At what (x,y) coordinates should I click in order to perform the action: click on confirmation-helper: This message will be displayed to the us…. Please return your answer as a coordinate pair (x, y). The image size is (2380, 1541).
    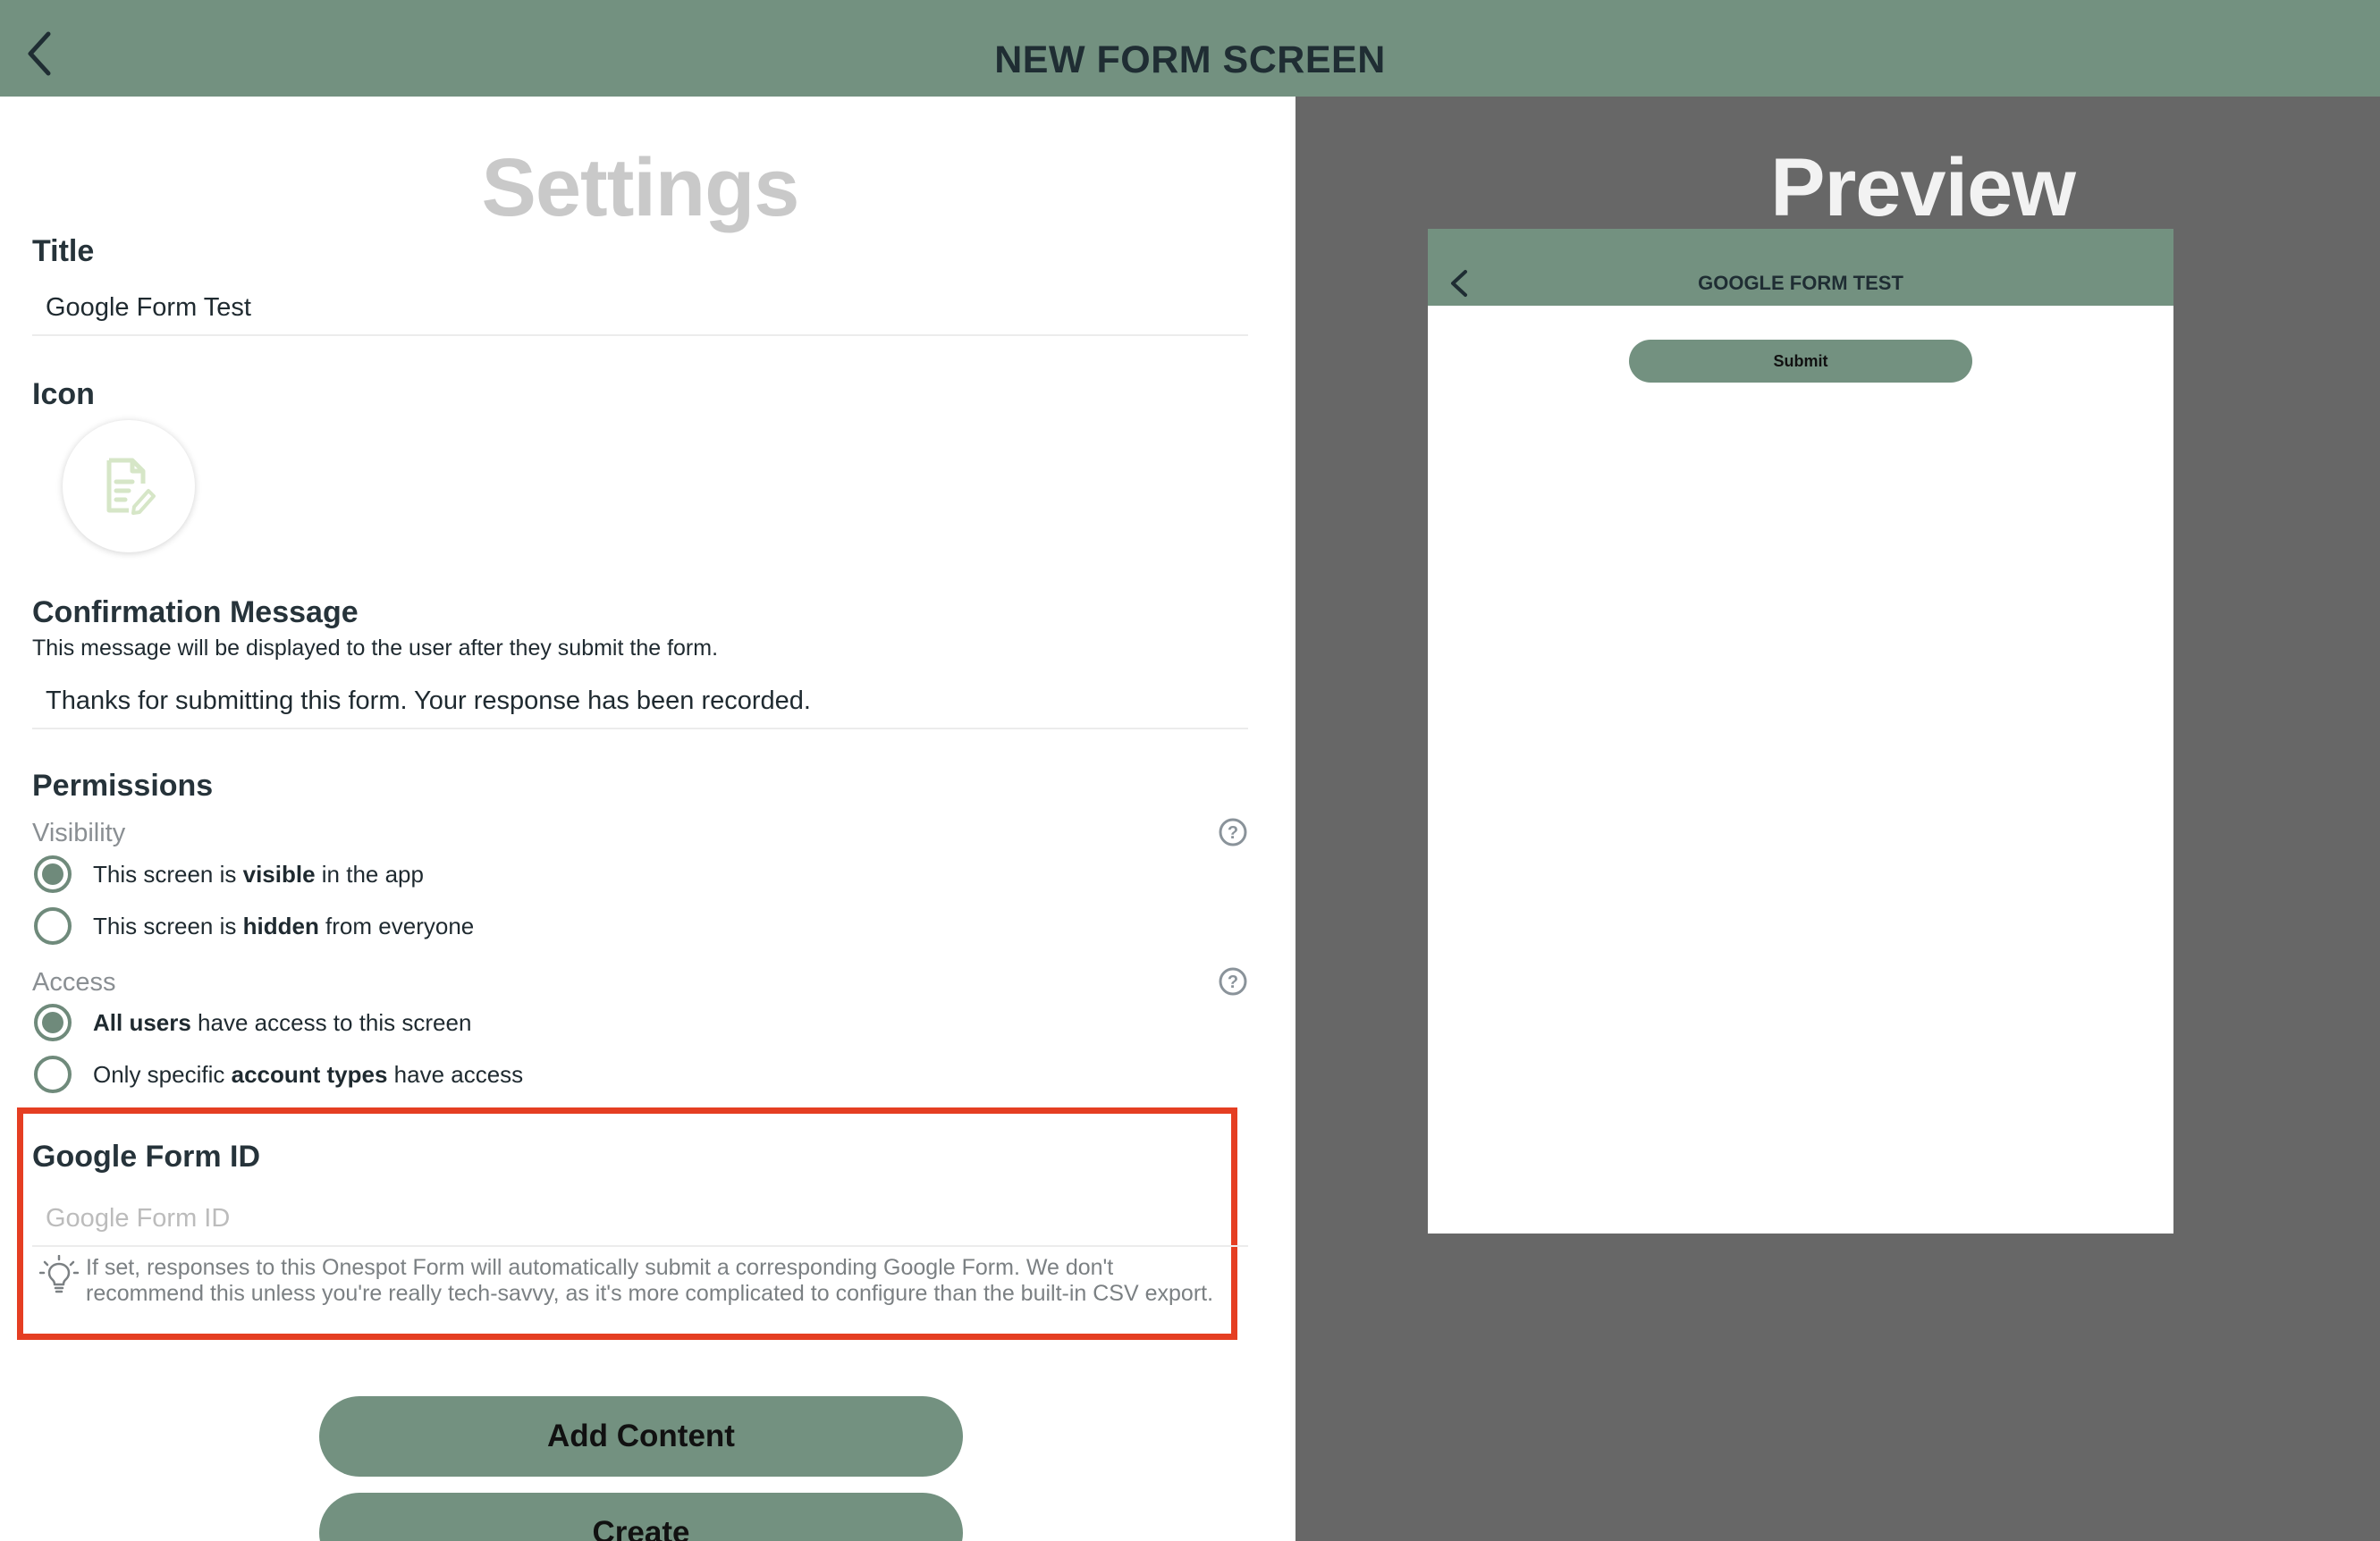
    Looking at the image, I should click on (375, 648).